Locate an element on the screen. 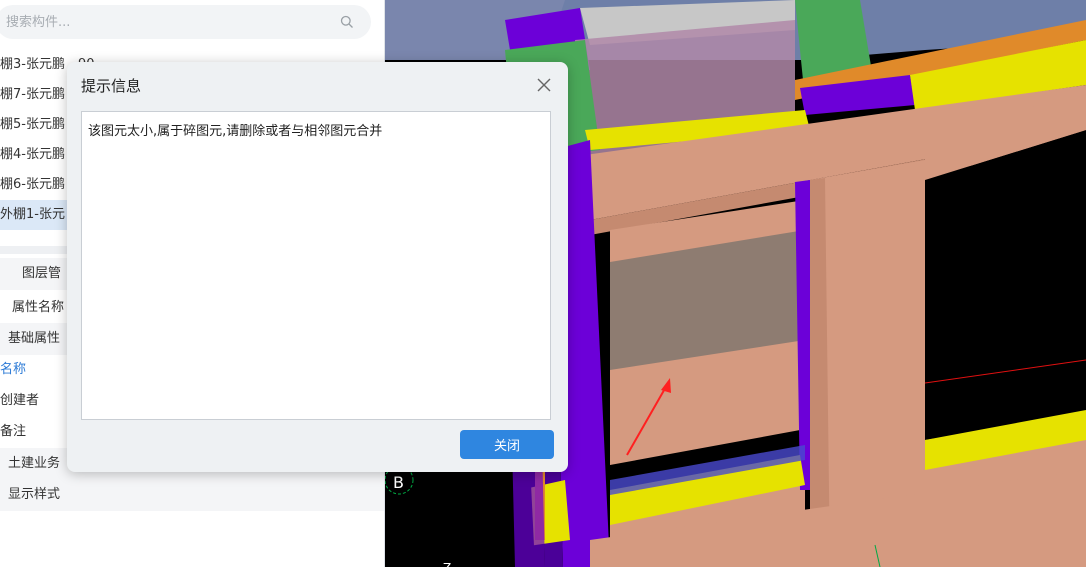  dialog-title: 提示信息 is located at coordinates (111, 86).